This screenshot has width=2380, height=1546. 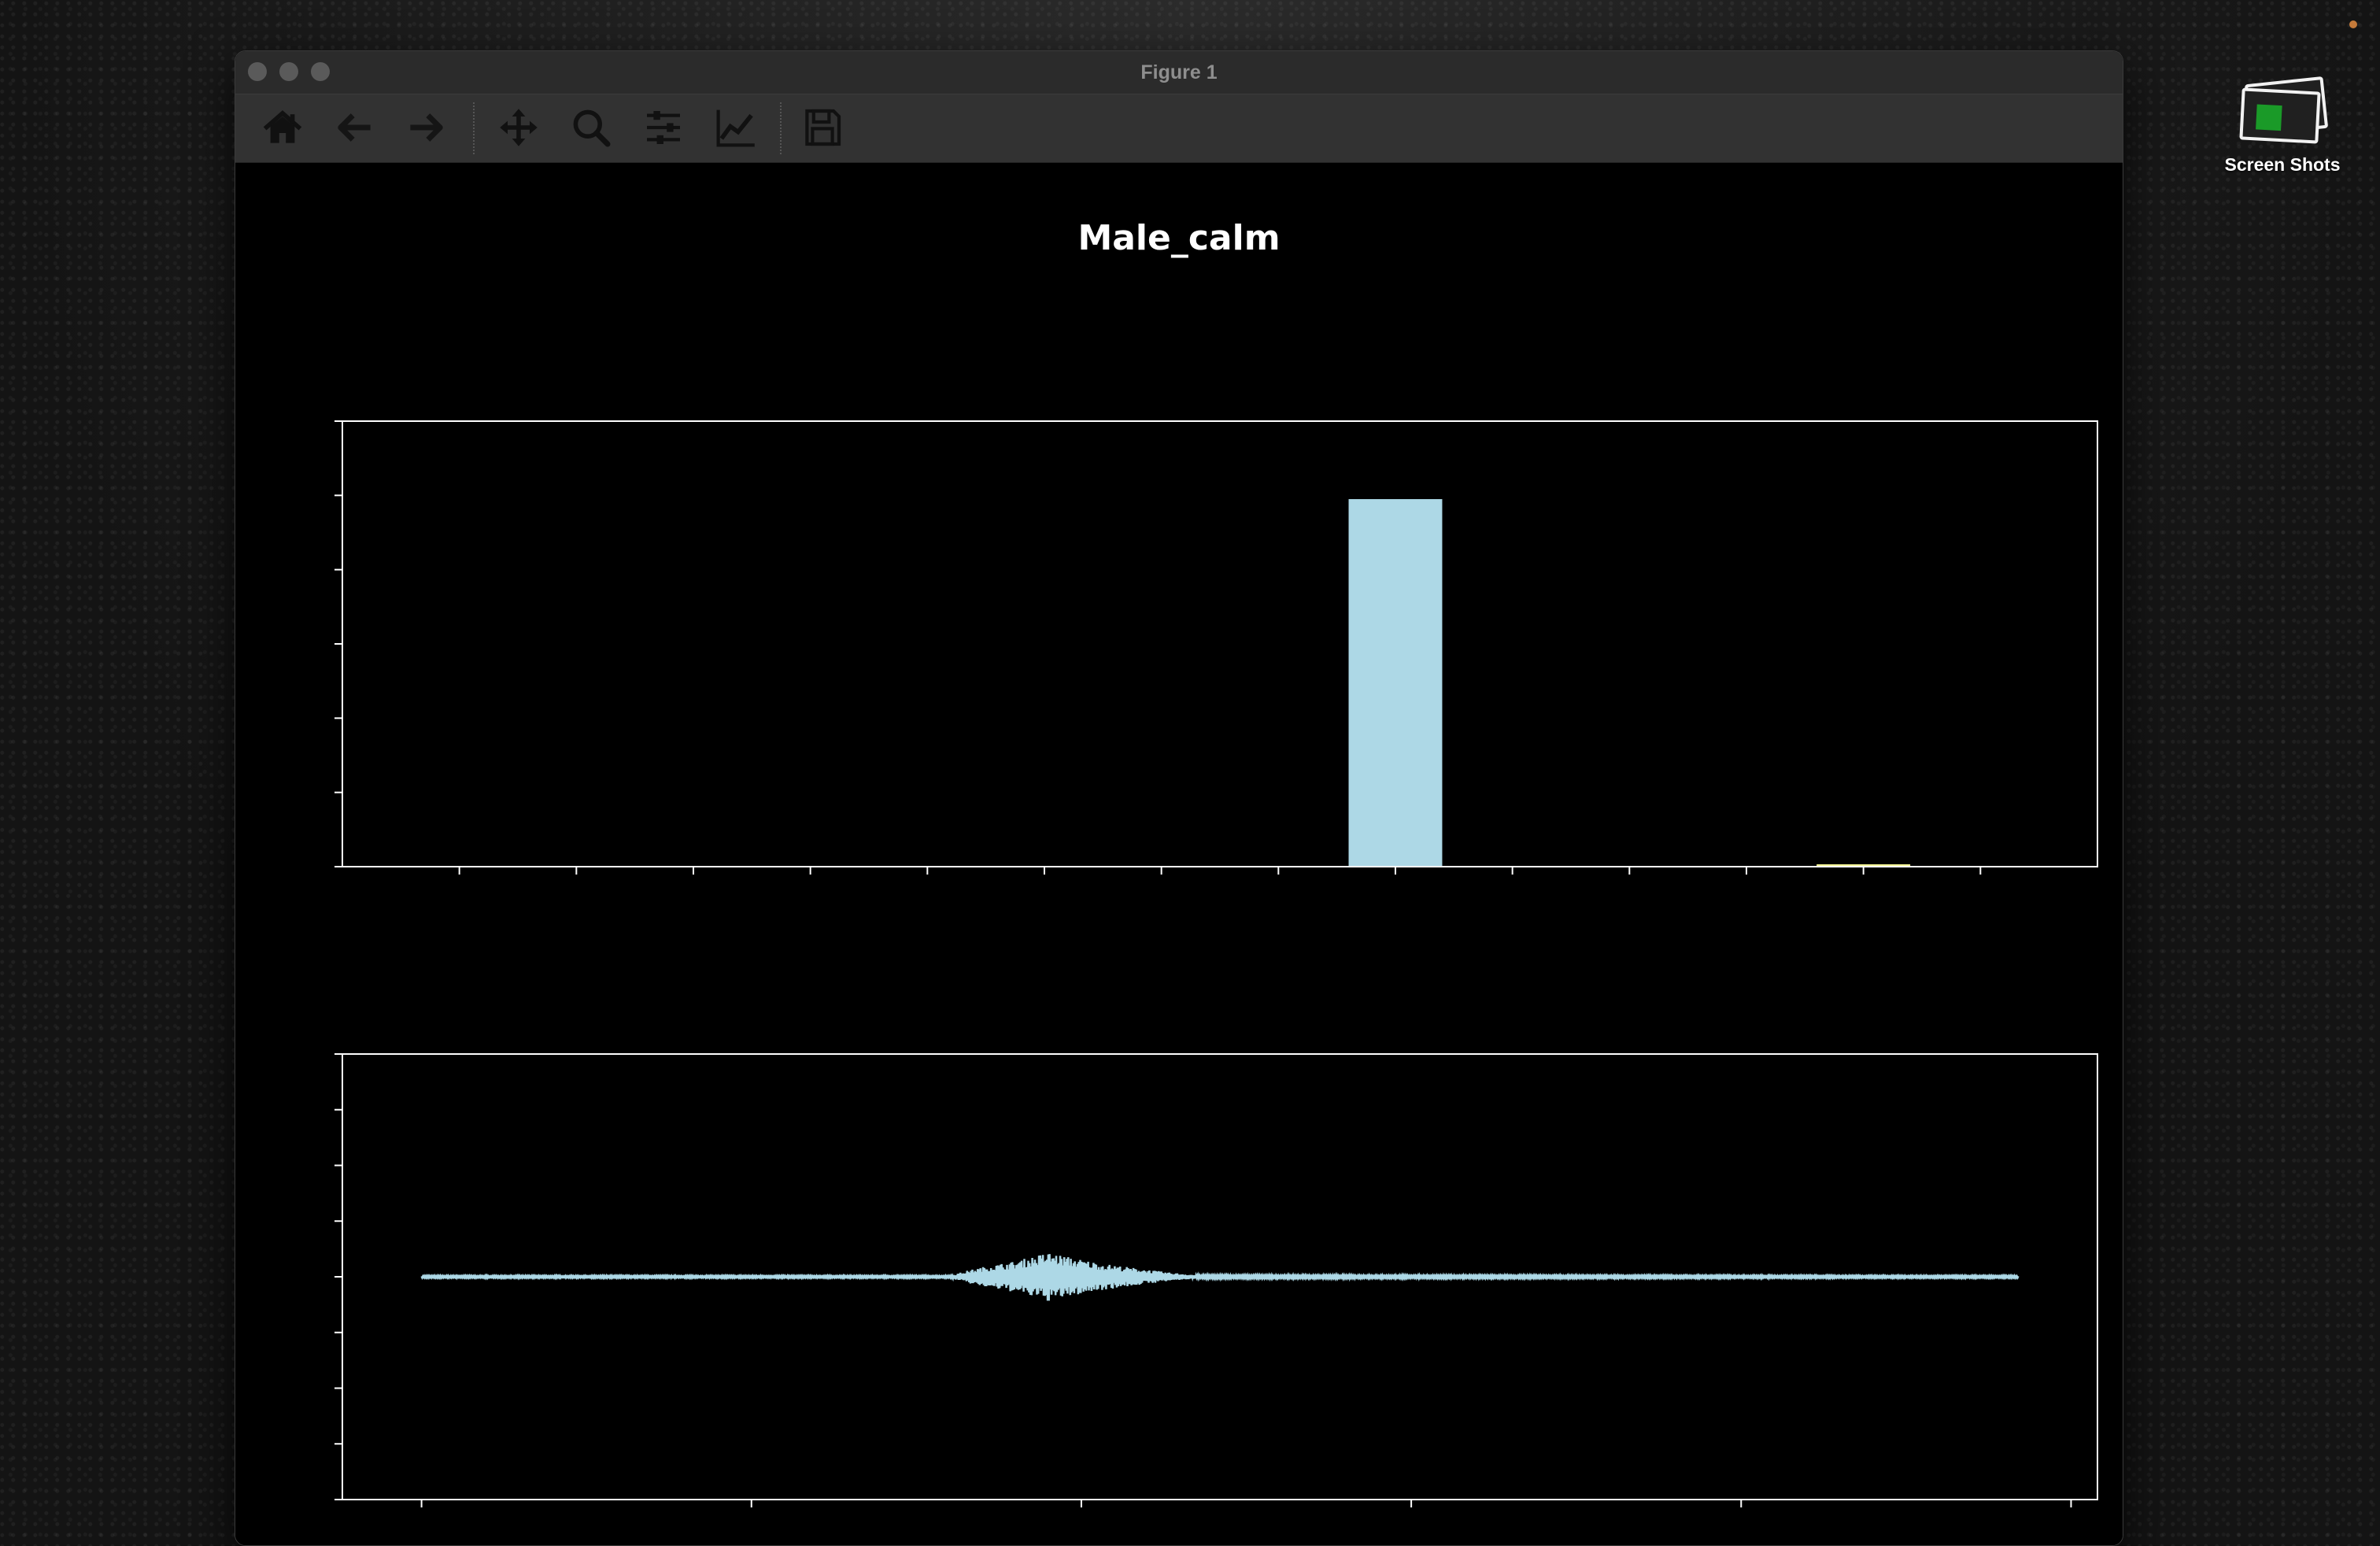 I want to click on pan-icon, so click(x=519, y=127).